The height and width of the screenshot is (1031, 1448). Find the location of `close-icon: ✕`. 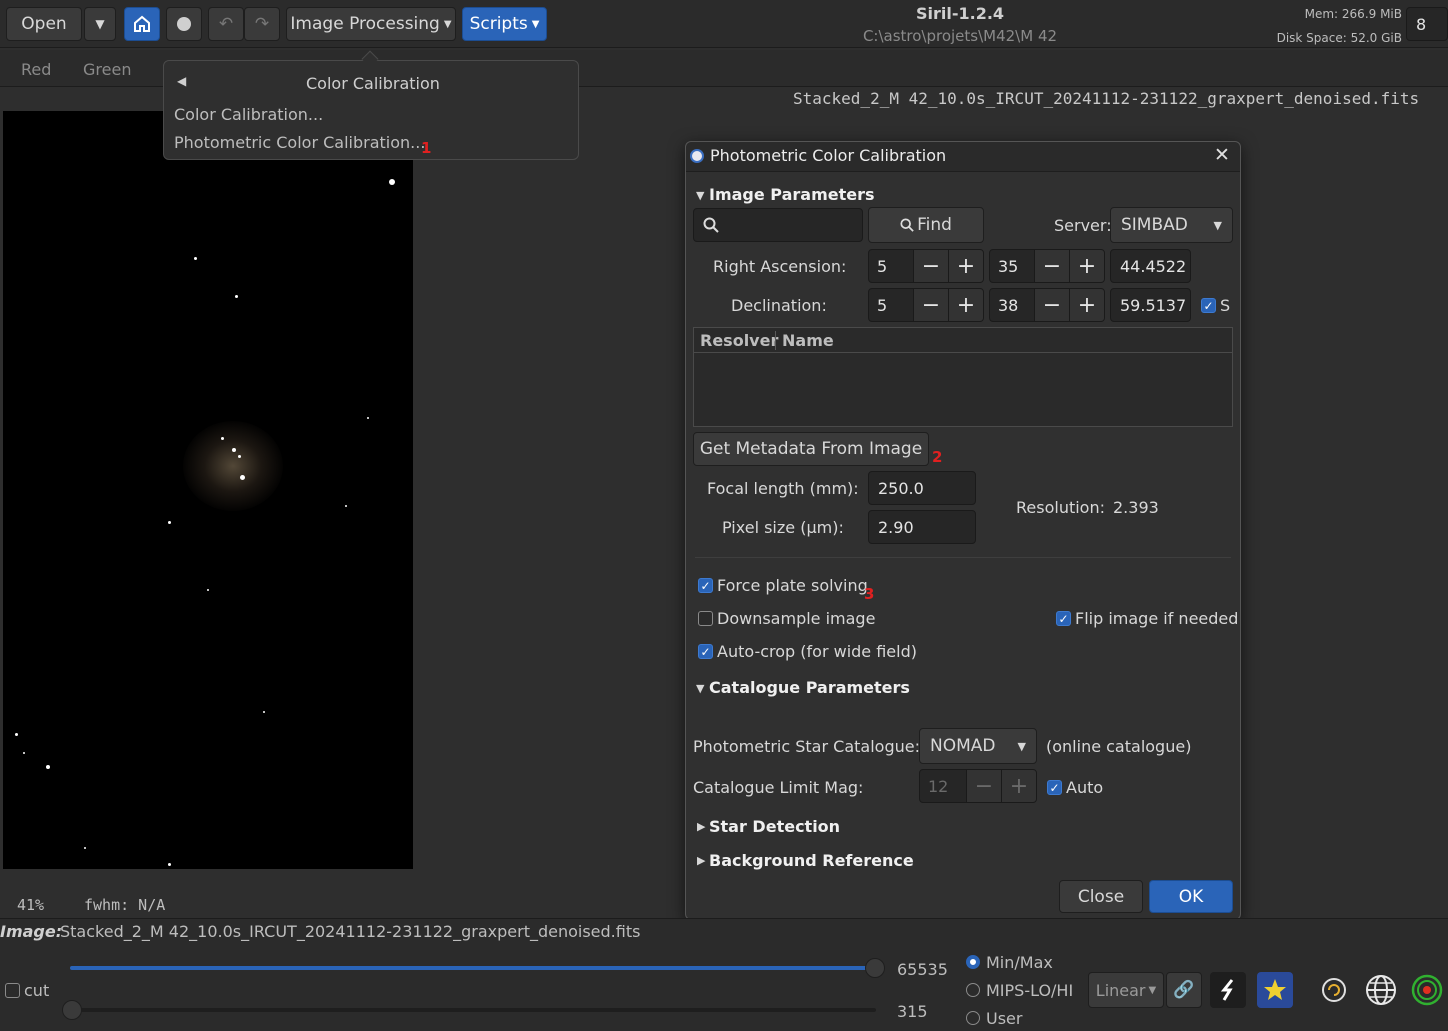

close-icon: ✕ is located at coordinates (1222, 155).